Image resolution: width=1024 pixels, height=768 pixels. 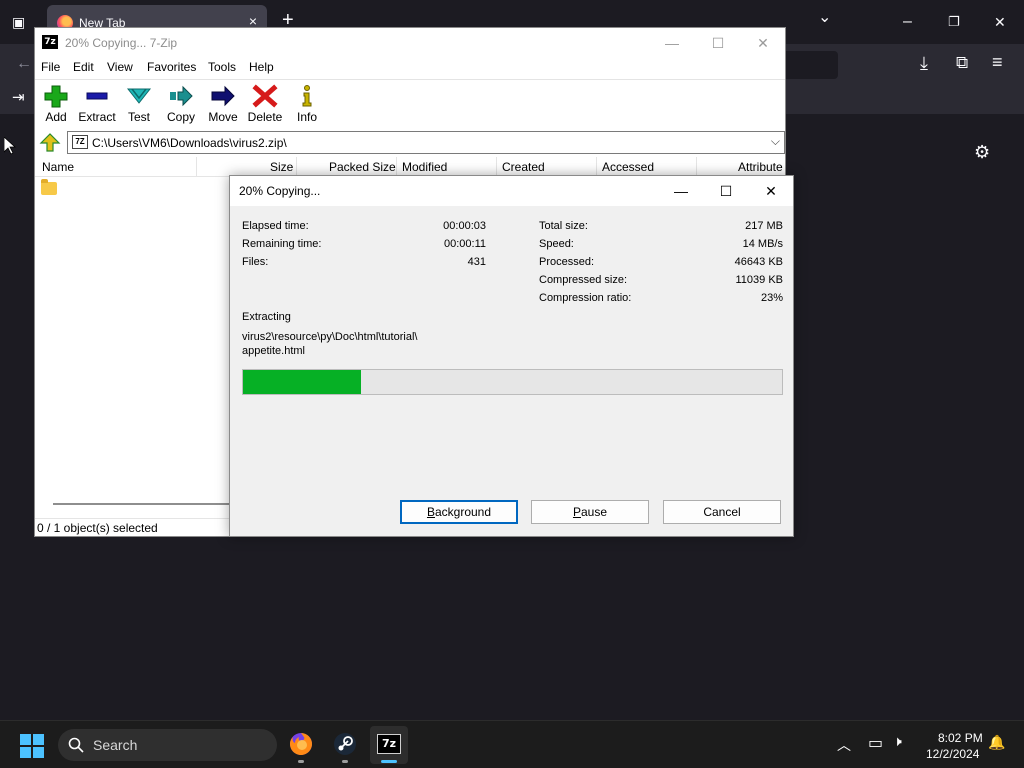 I want to click on dialog-close-icon: ✕, so click(x=771, y=191).